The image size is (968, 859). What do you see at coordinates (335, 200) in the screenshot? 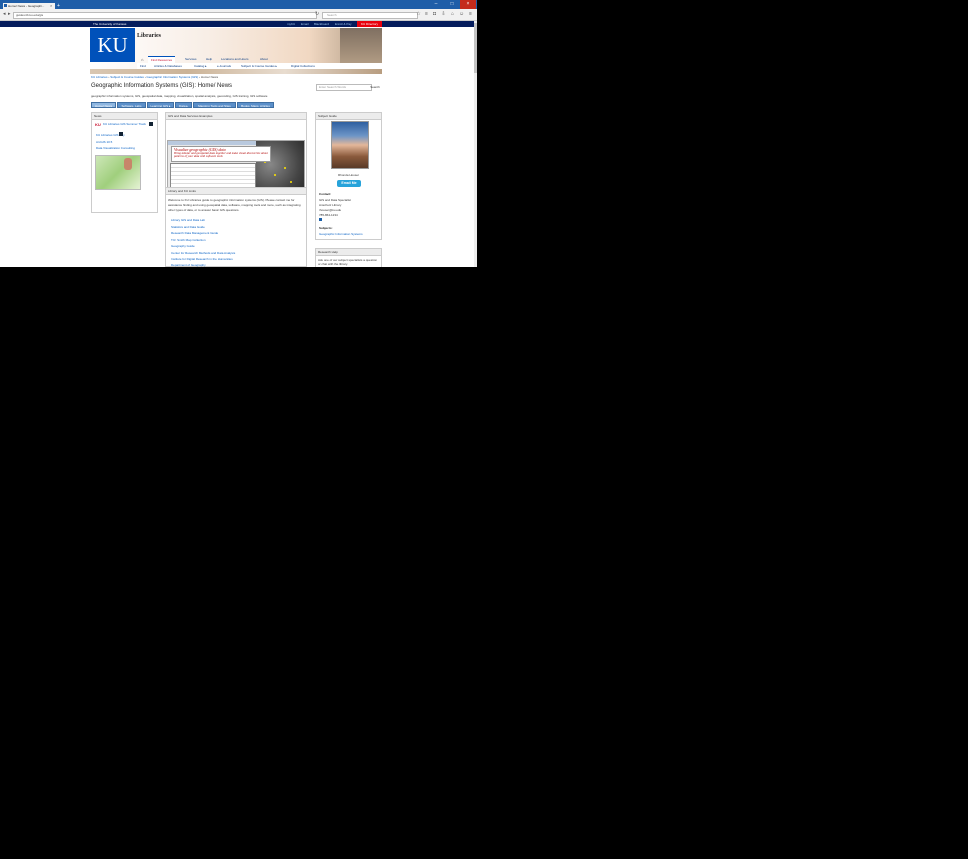
I see `contact-line: GIS and Data Specialist` at bounding box center [335, 200].